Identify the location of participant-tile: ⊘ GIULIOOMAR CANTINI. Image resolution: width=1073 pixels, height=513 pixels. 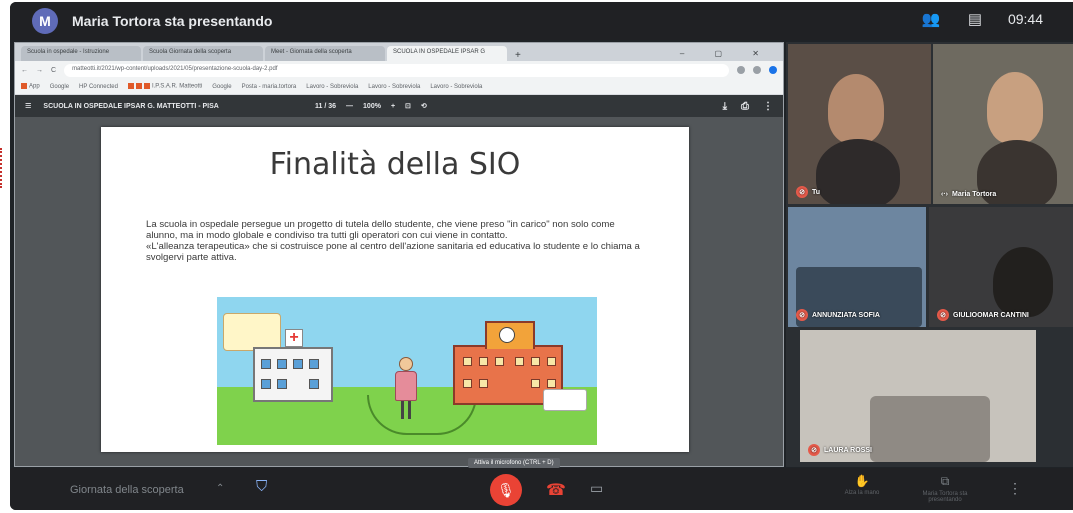
(1001, 267).